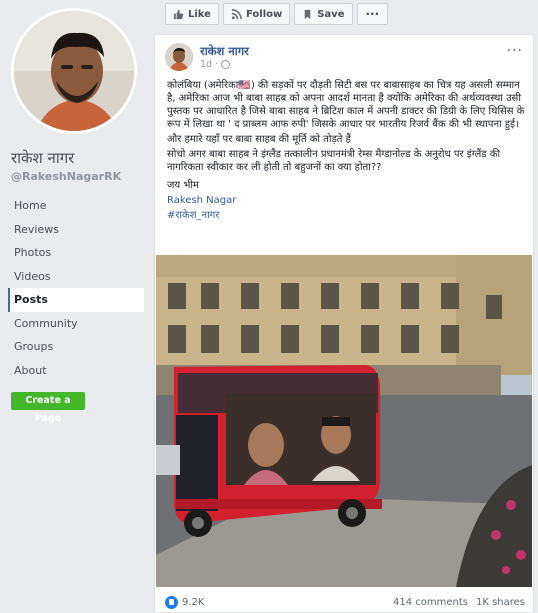 The image size is (538, 613). What do you see at coordinates (66, 176) in the screenshot?
I see `page-handle: @RakeshNagarRK` at bounding box center [66, 176].